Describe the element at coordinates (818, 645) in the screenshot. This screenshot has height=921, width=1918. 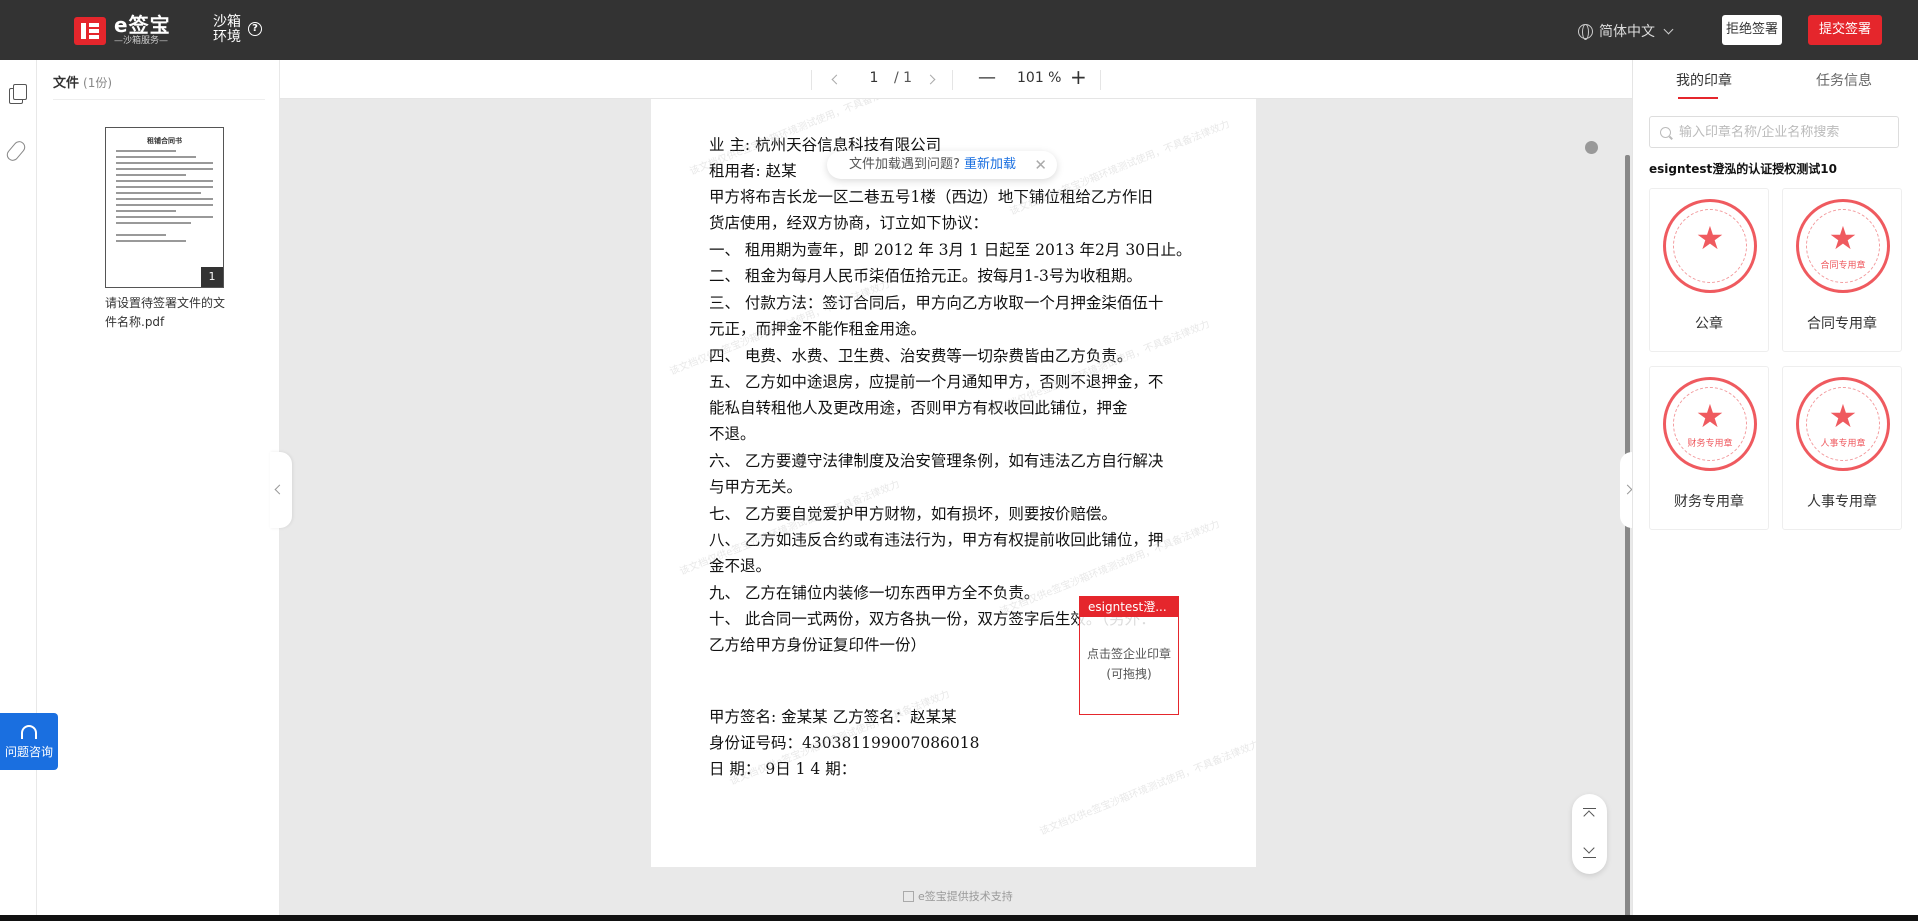
I see `document-line: 乙方给甲方身份证复印件一份）` at that location.